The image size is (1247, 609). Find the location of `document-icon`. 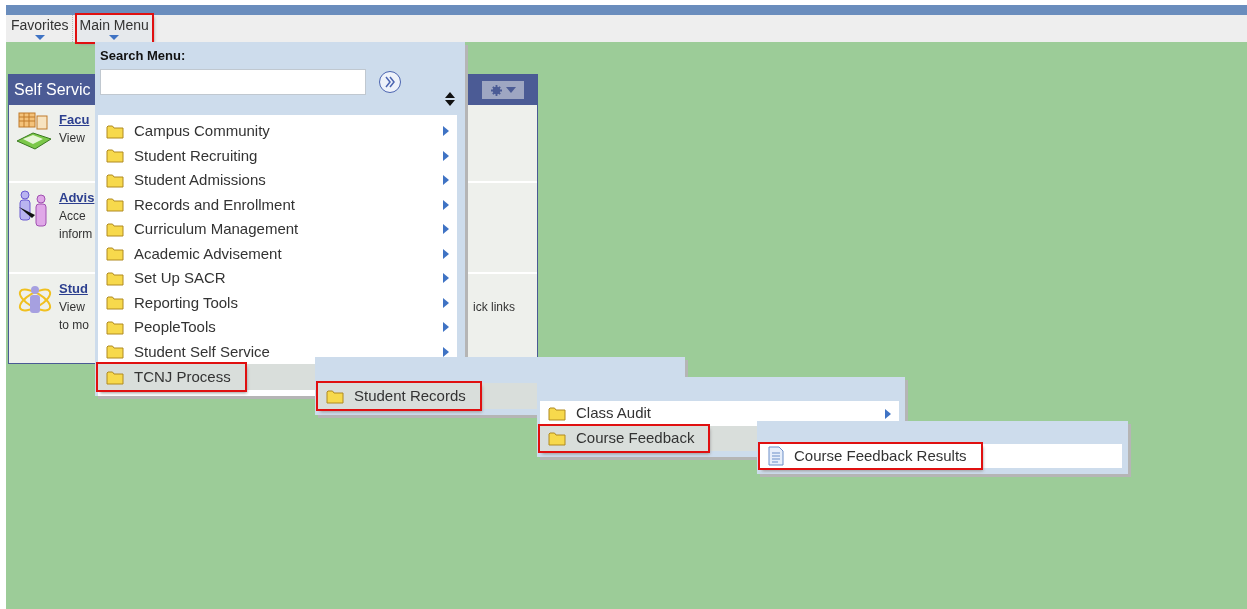

document-icon is located at coordinates (776, 456).